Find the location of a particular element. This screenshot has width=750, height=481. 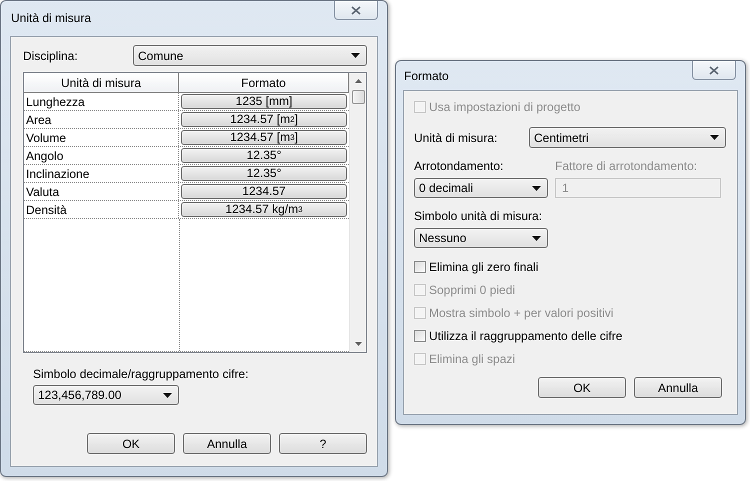

format-button: 1234.57 [m$^{3}$] is located at coordinates (264, 137).